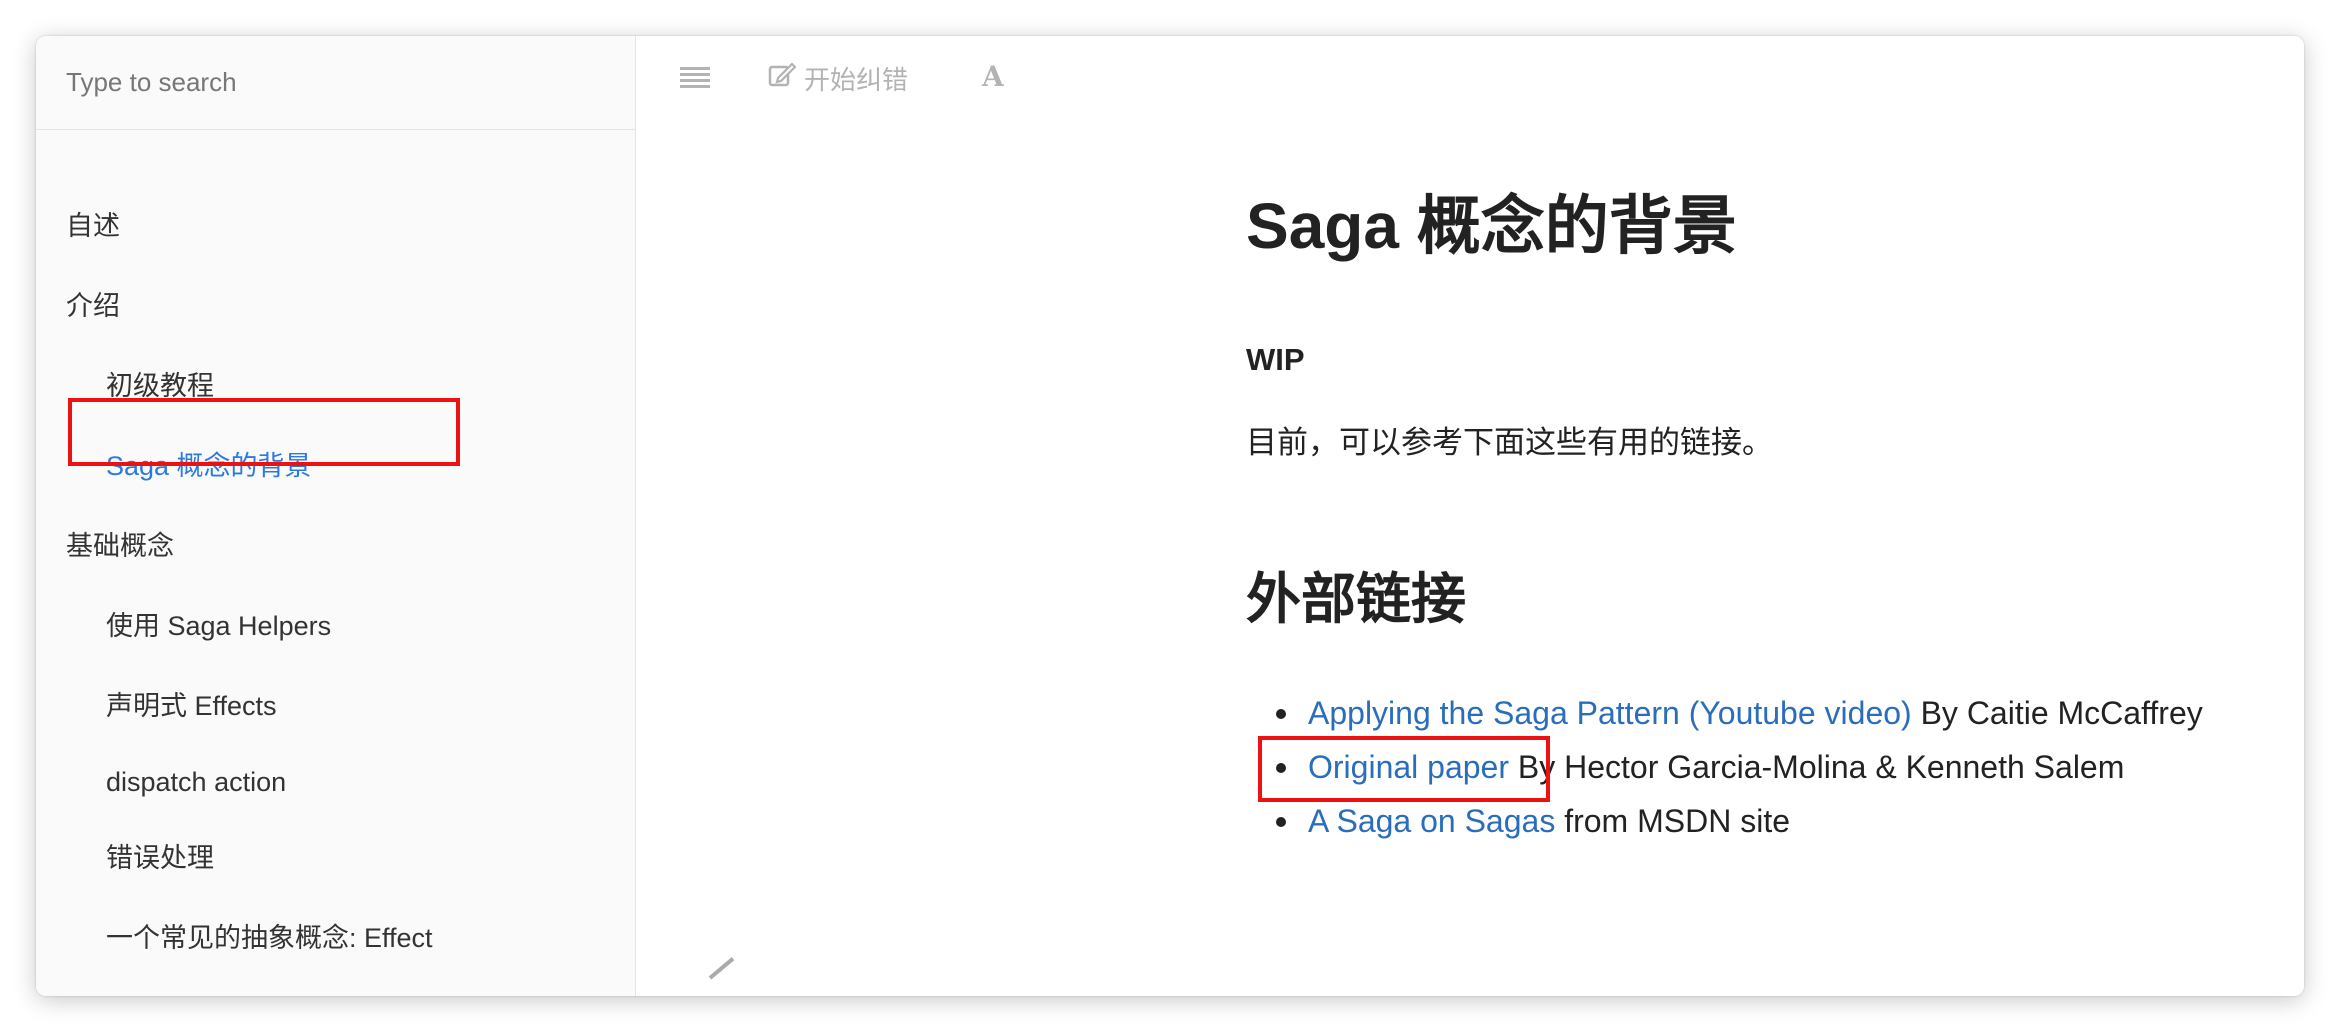 The height and width of the screenshot is (1032, 2340). I want to click on sidebar-item-readme: 自述, so click(93, 226).